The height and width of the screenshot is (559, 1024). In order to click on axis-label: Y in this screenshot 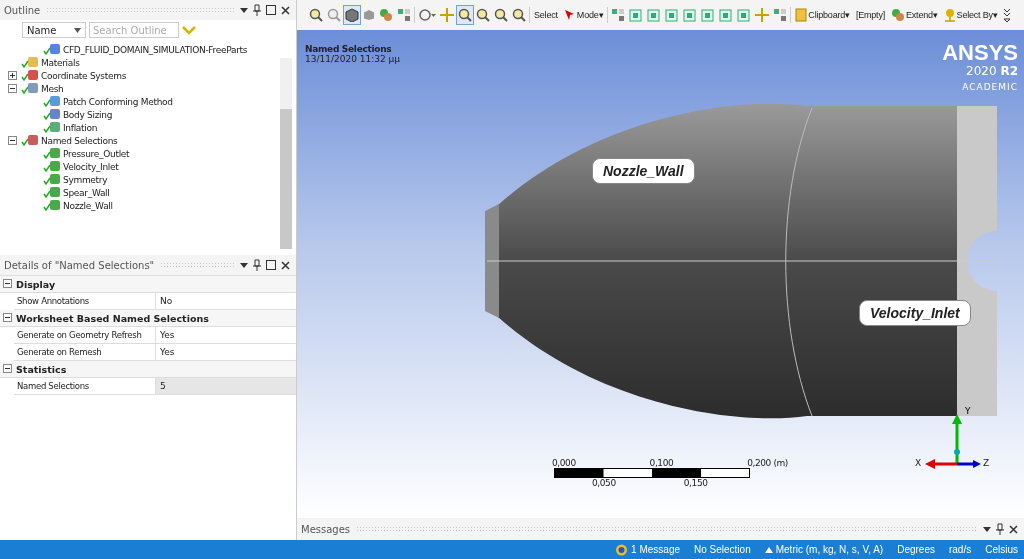, I will do `click(968, 411)`.